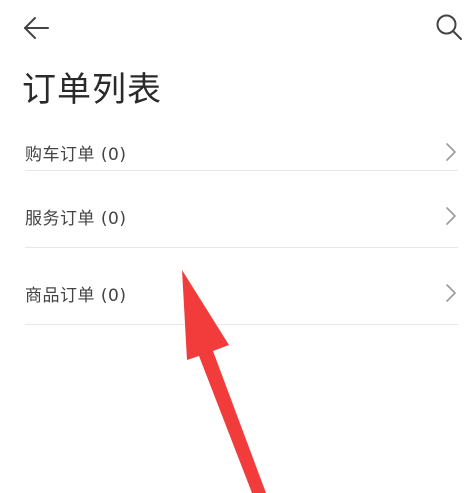 The height and width of the screenshot is (493, 476). Describe the element at coordinates (92, 90) in the screenshot. I see `page-title: 订单列表` at that location.